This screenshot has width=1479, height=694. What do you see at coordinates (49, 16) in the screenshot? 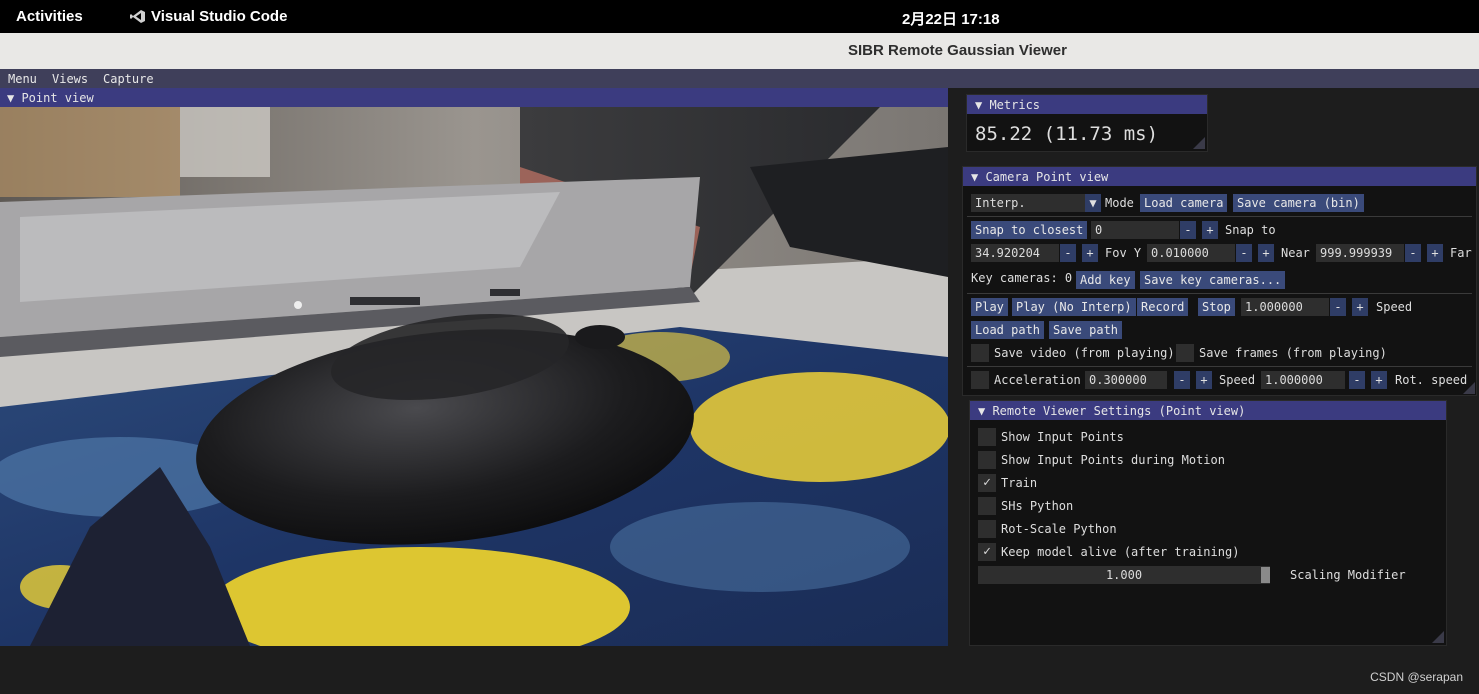
I see `activities-button: Activities` at bounding box center [49, 16].